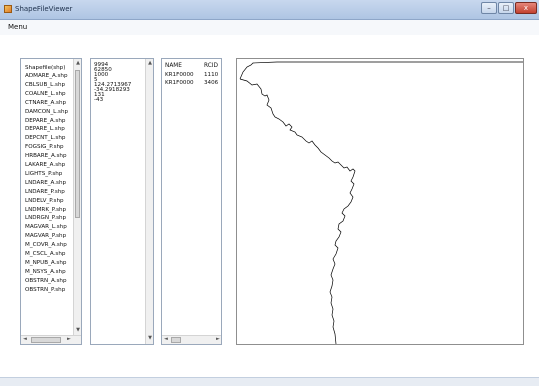 Image resolution: width=539 pixels, height=386 pixels. What do you see at coordinates (43, 174) in the screenshot?
I see `list-item: LIGHTS_P.shp` at bounding box center [43, 174].